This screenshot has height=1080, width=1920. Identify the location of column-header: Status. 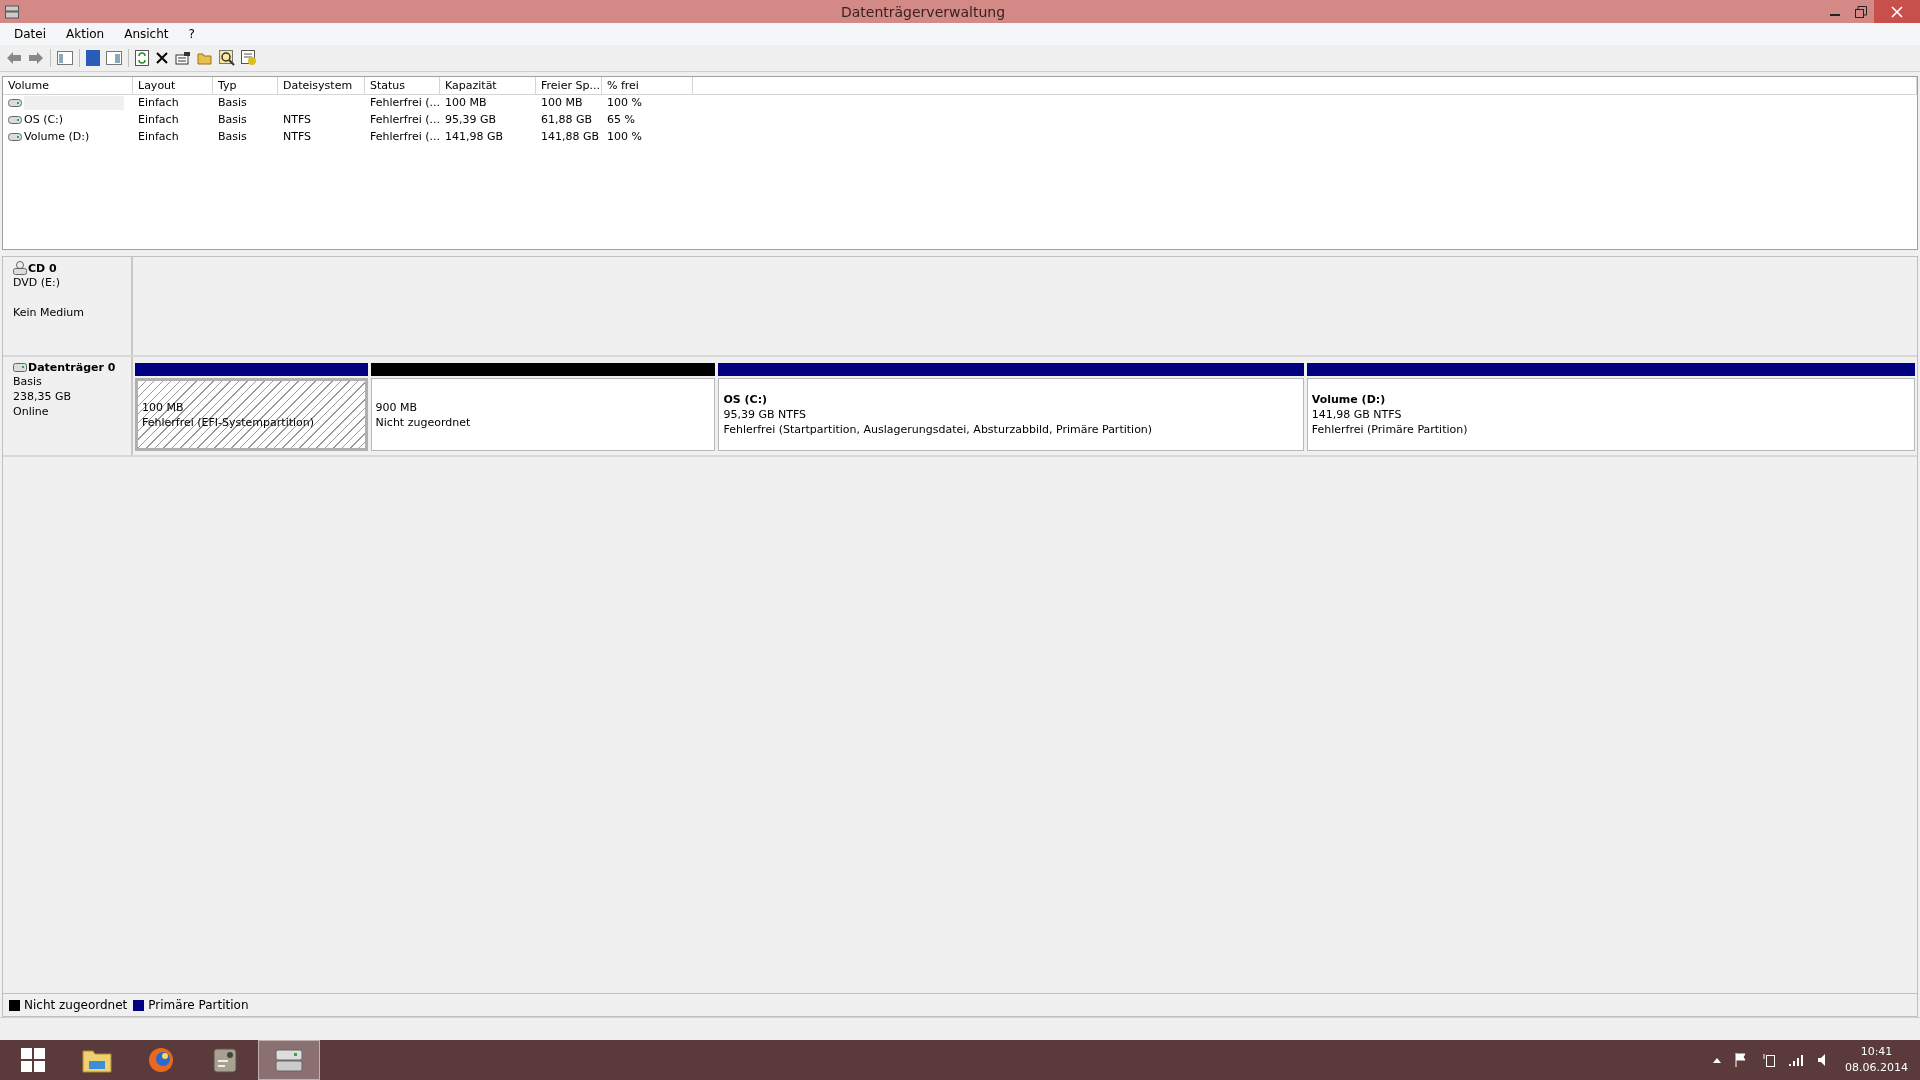
(402, 86).